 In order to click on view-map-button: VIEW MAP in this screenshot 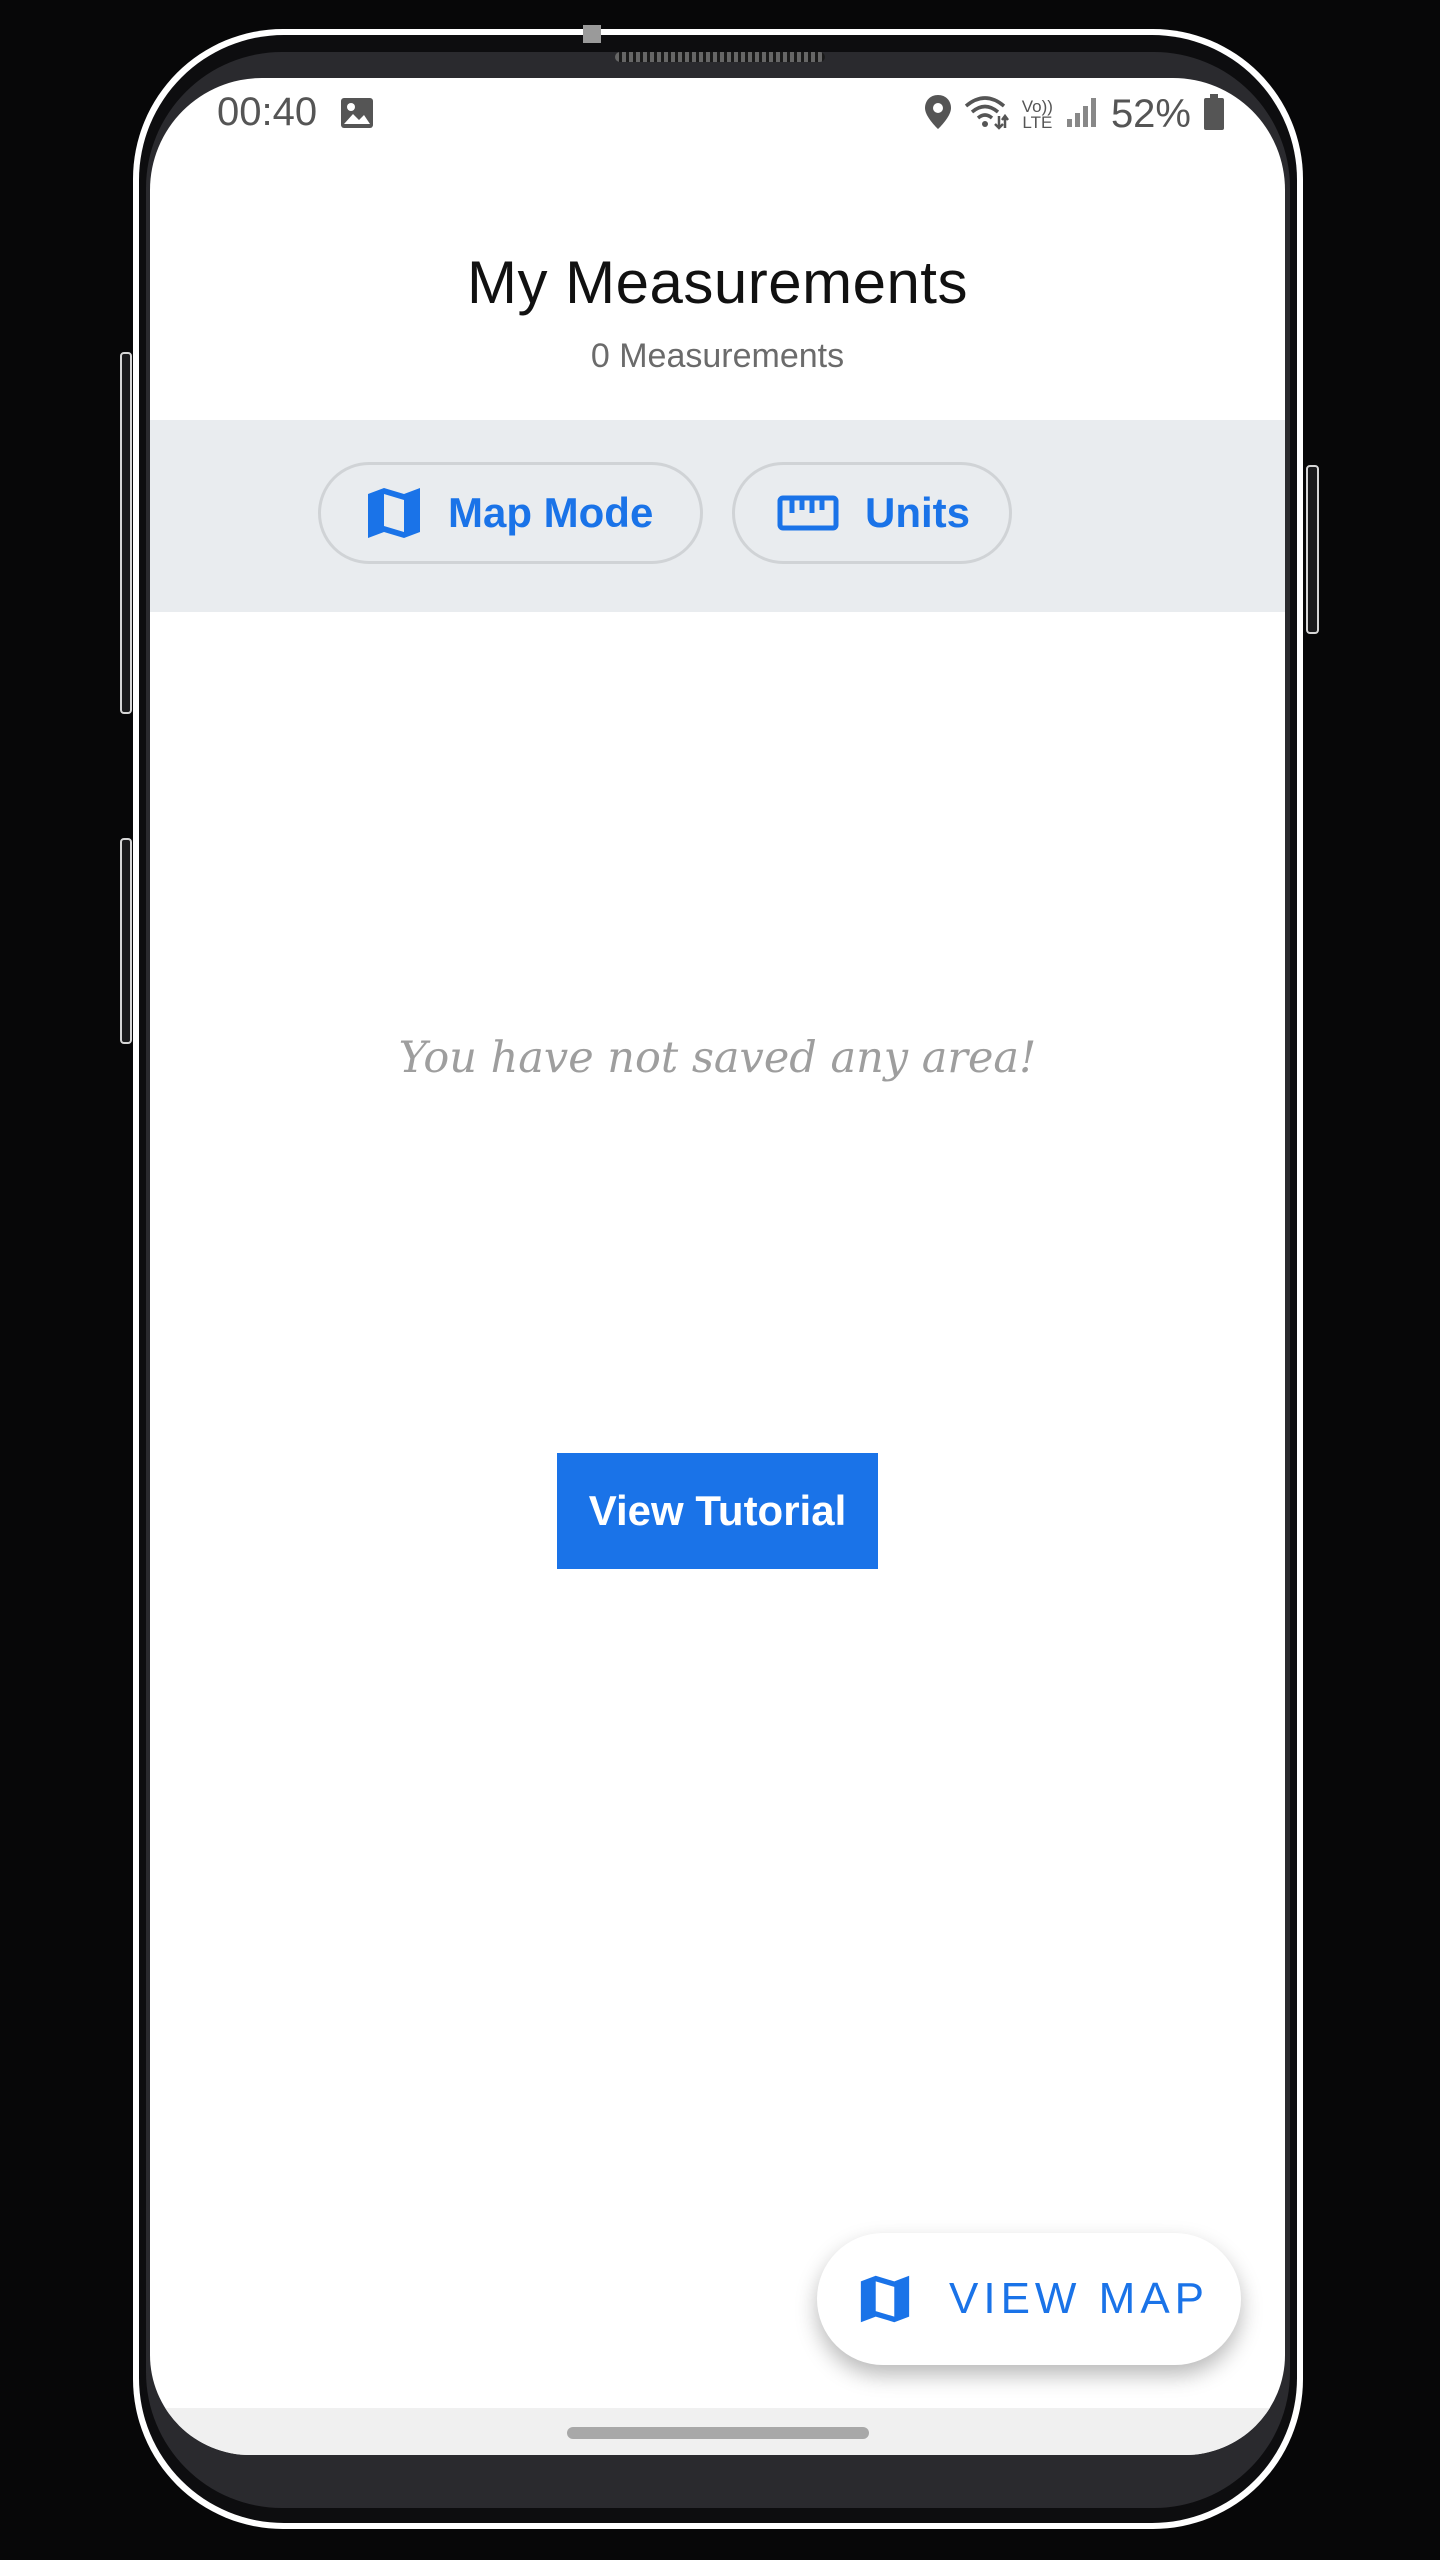, I will do `click(1029, 2299)`.